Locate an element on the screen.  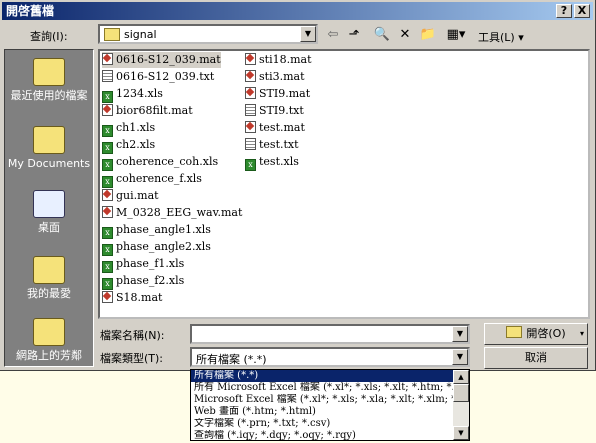
place-label: 桌面 is located at coordinates (49, 227).